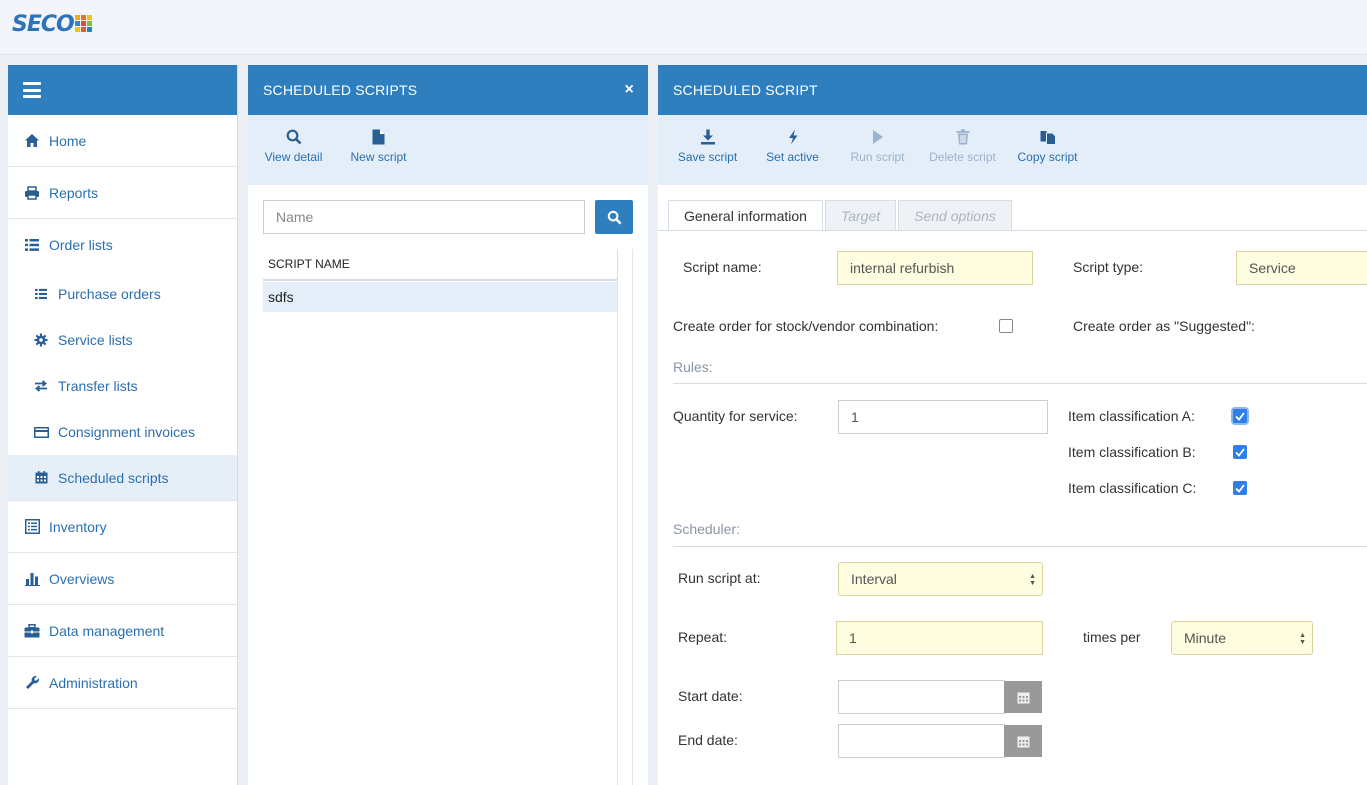 The width and height of the screenshot is (1367, 785). I want to click on class-b-checkbox, so click(1240, 452).